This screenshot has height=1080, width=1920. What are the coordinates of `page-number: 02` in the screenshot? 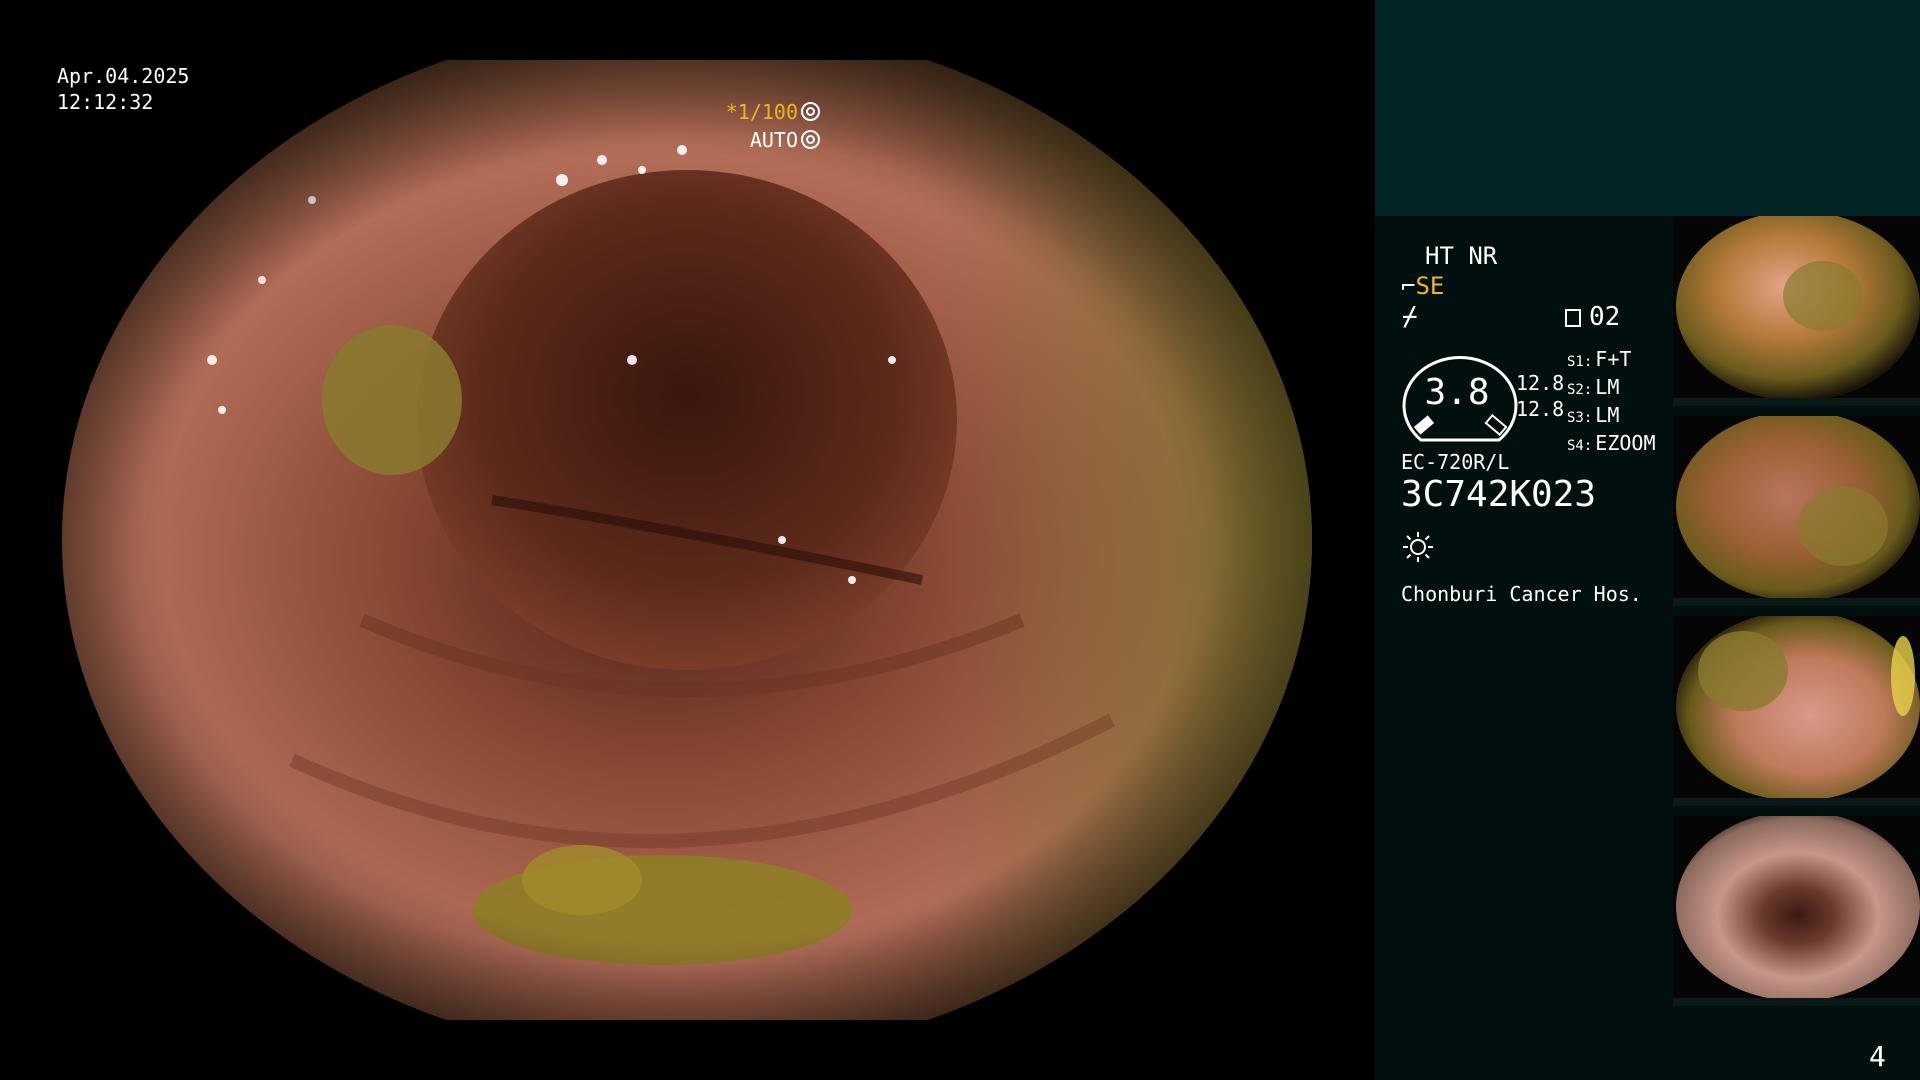 It's located at (1592, 317).